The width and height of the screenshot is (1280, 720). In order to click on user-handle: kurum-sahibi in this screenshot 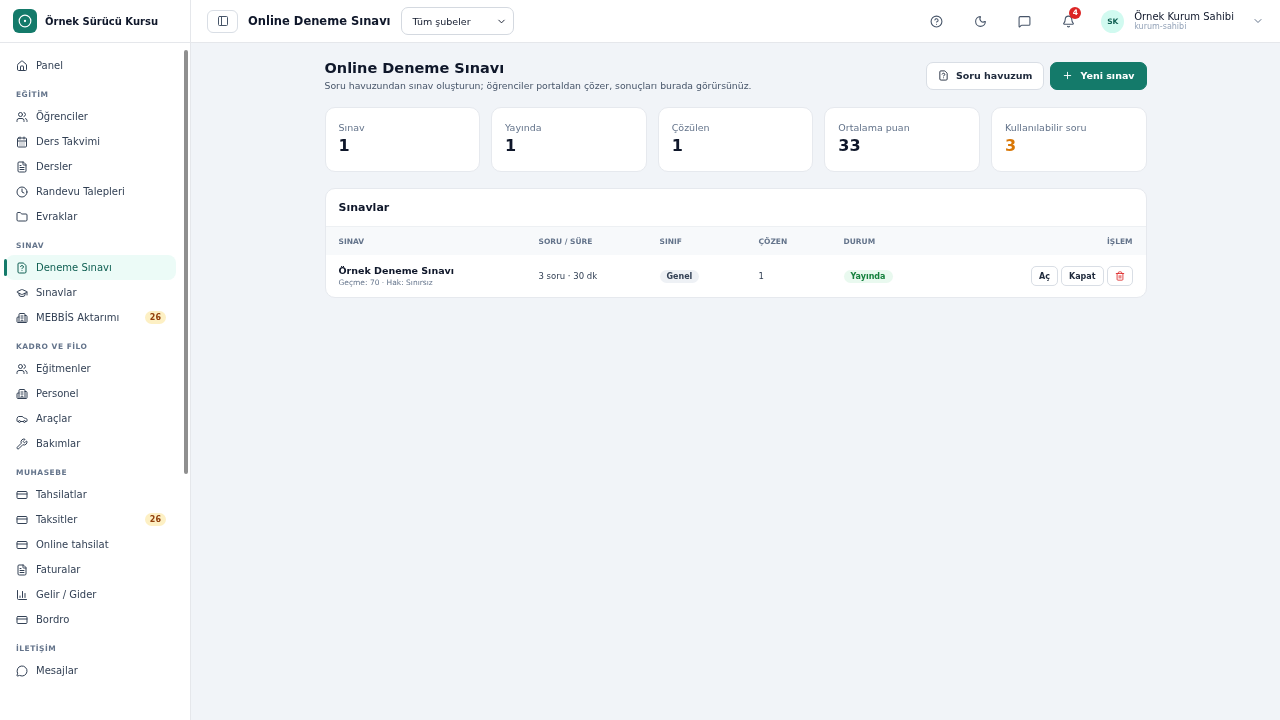, I will do `click(1161, 26)`.